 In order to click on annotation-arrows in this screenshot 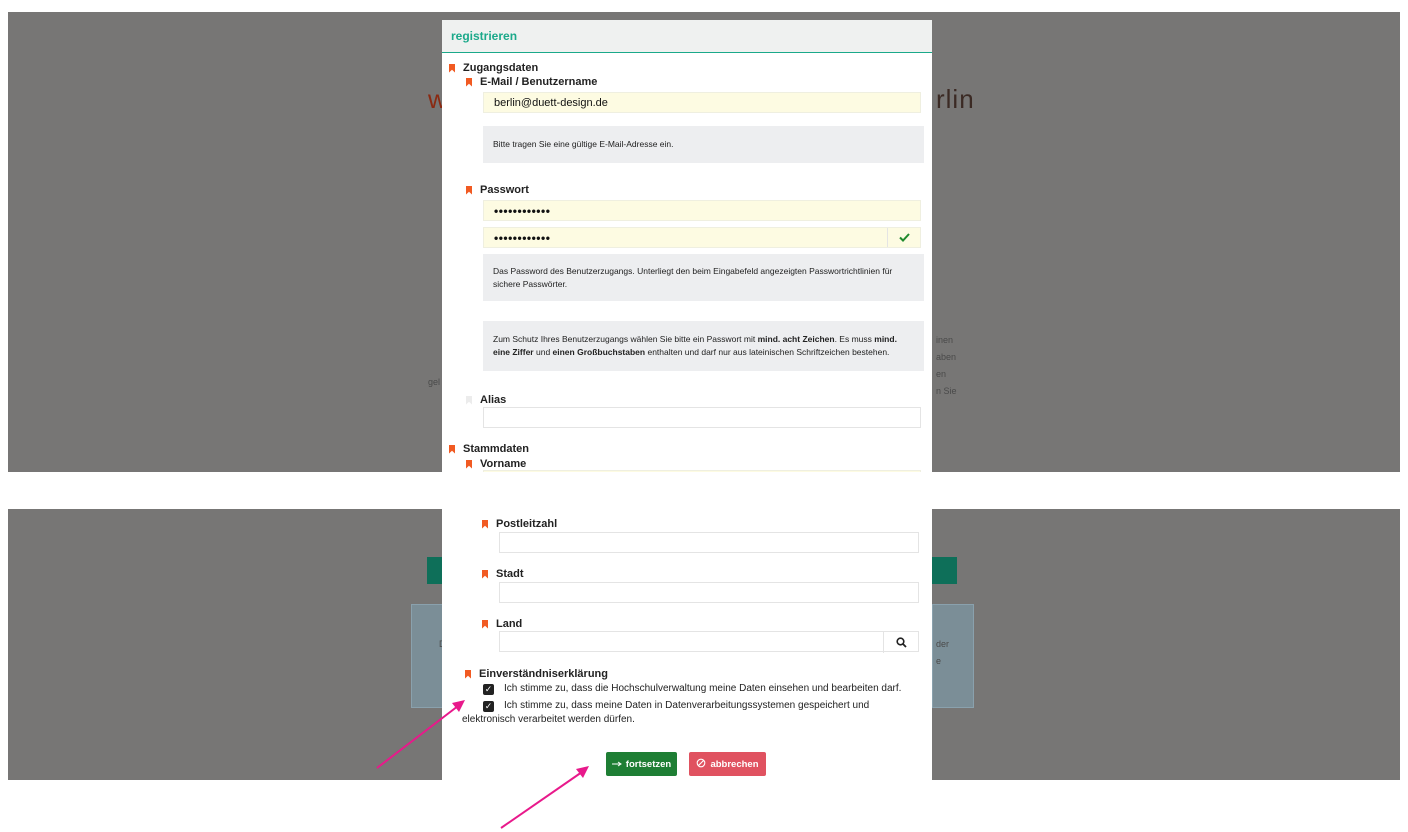, I will do `click(482, 764)`.